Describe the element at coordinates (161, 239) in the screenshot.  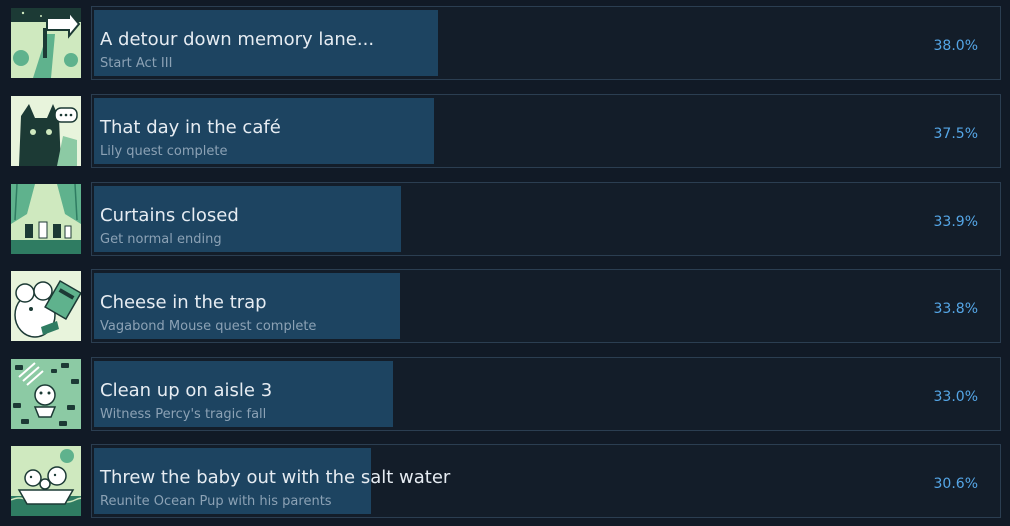
I see `achievement-description: Get normal ending` at that location.